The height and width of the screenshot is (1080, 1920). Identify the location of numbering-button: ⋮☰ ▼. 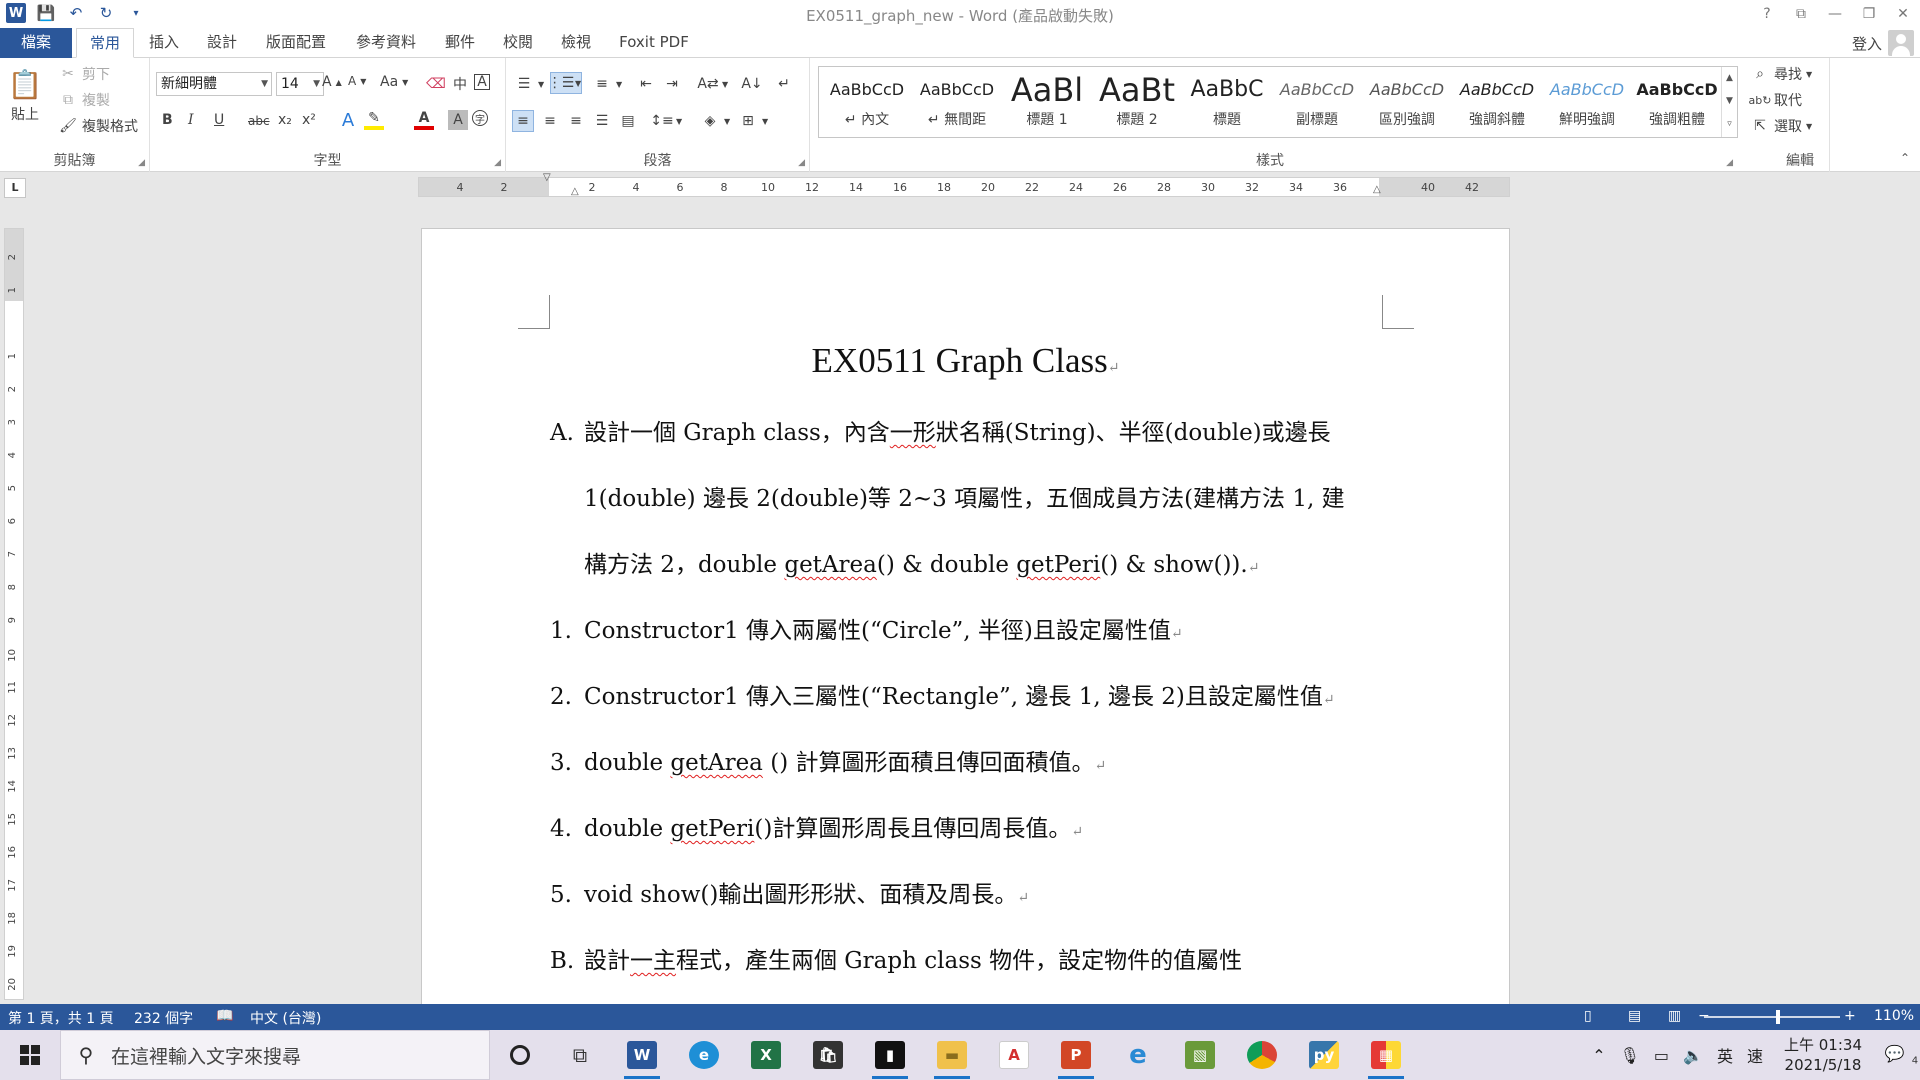
(565, 83).